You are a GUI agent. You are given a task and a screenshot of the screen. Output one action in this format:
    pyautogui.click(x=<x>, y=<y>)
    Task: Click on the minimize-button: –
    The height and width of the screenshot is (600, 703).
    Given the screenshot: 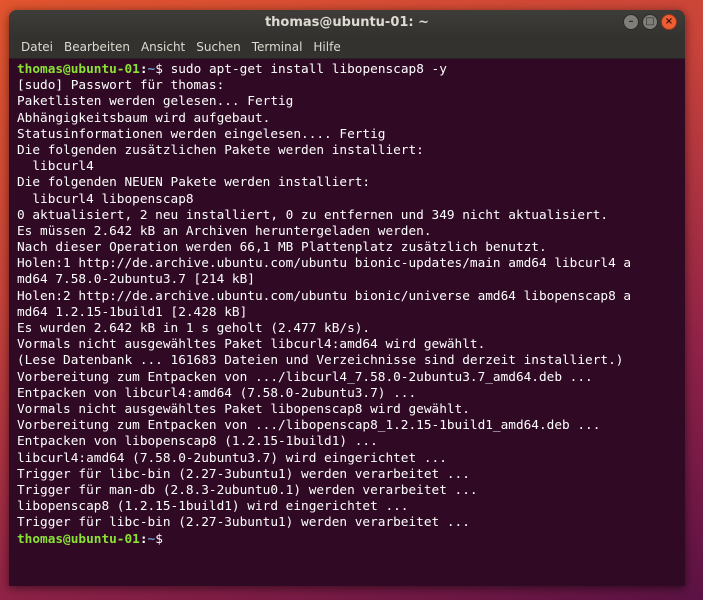 What is the action you would take?
    pyautogui.click(x=631, y=22)
    